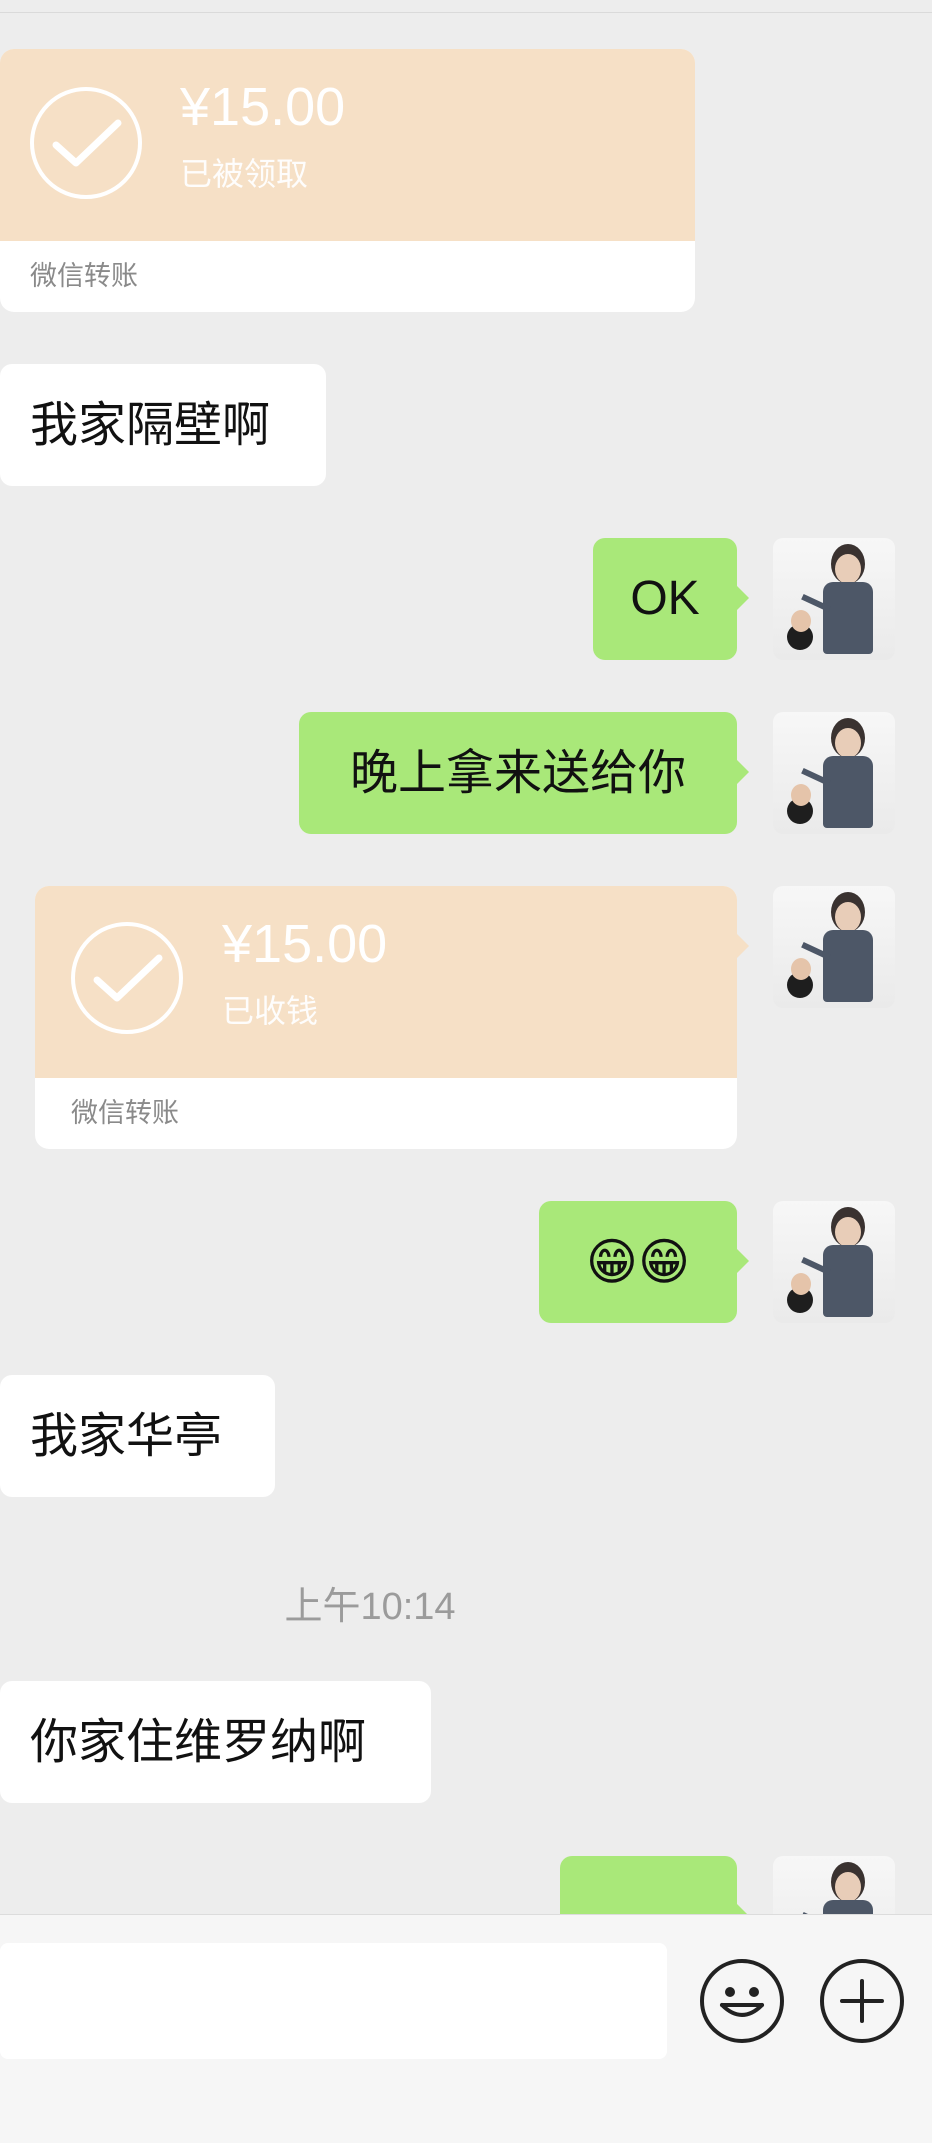 The image size is (932, 2143). I want to click on smiley-icon, so click(742, 2001).